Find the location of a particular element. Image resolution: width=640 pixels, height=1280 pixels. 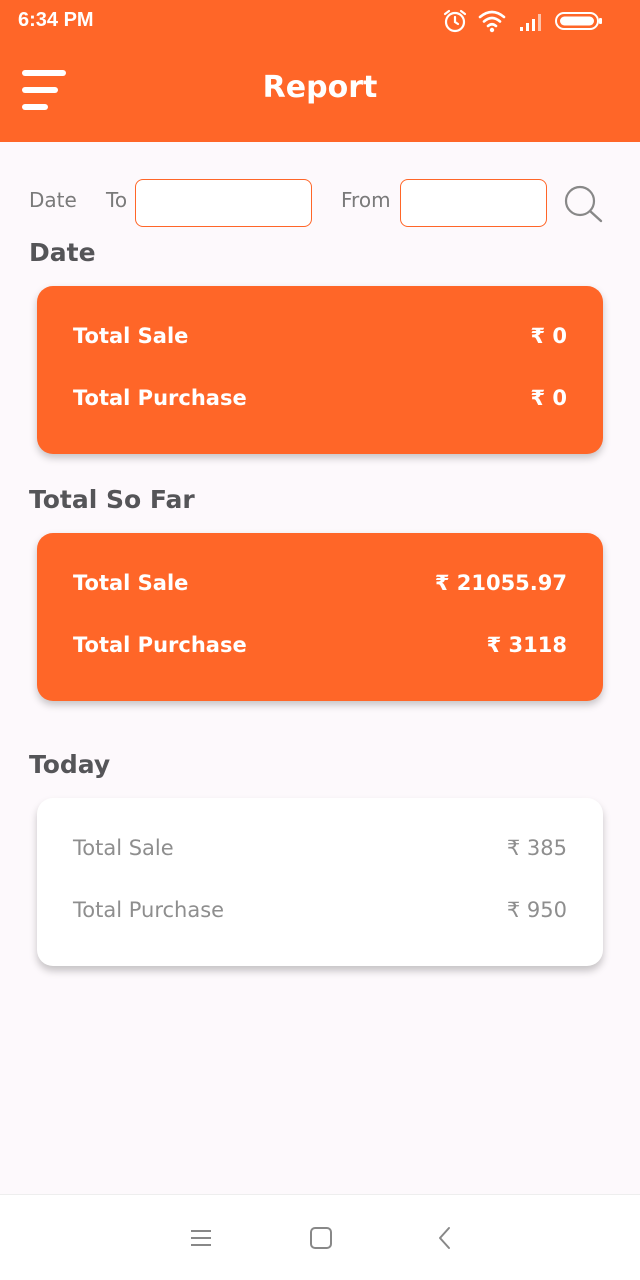

today-section-title: Today is located at coordinates (70, 764).